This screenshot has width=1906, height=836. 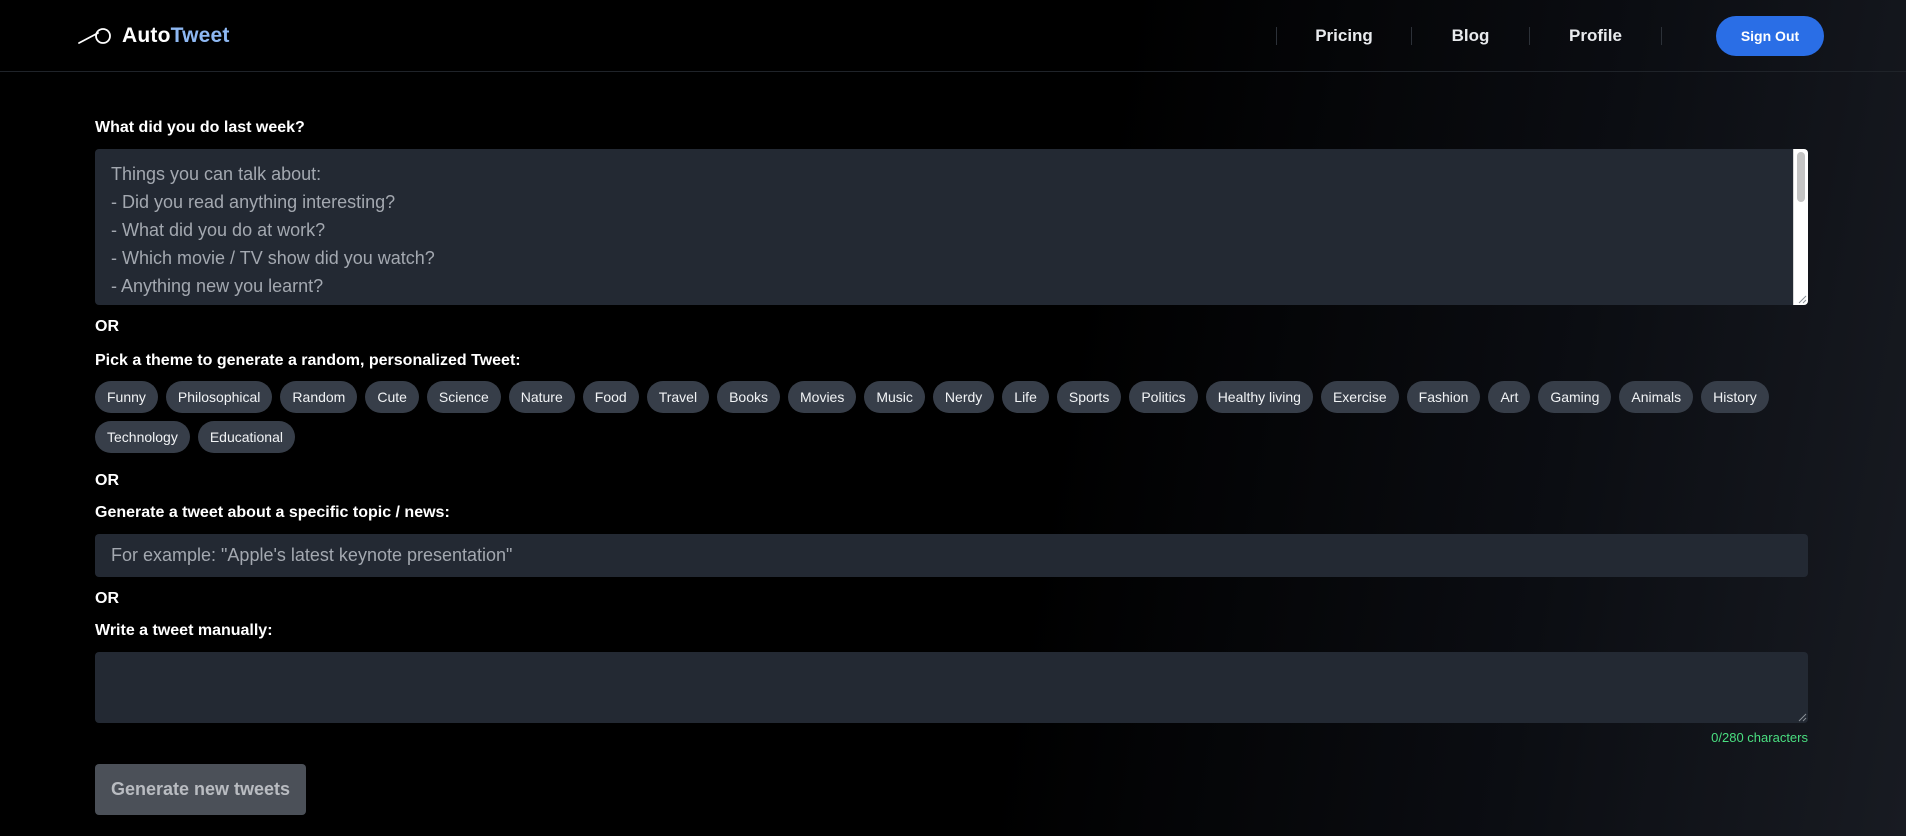 What do you see at coordinates (951, 687) in the screenshot?
I see `manual-tweet-textarea` at bounding box center [951, 687].